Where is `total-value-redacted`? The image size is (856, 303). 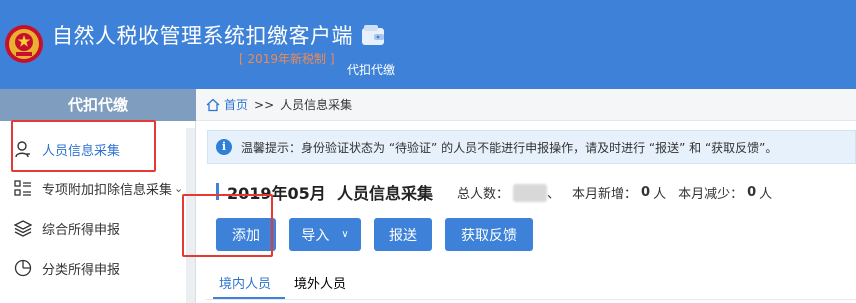
total-value-redacted is located at coordinates (530, 192).